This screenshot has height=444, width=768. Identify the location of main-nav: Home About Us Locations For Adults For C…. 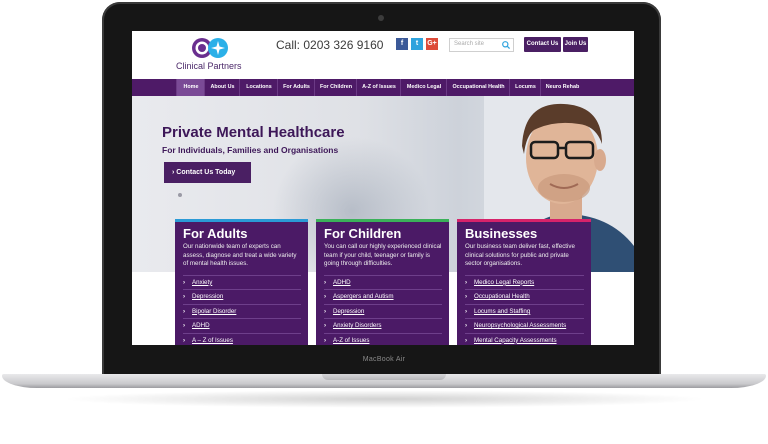
(383, 87).